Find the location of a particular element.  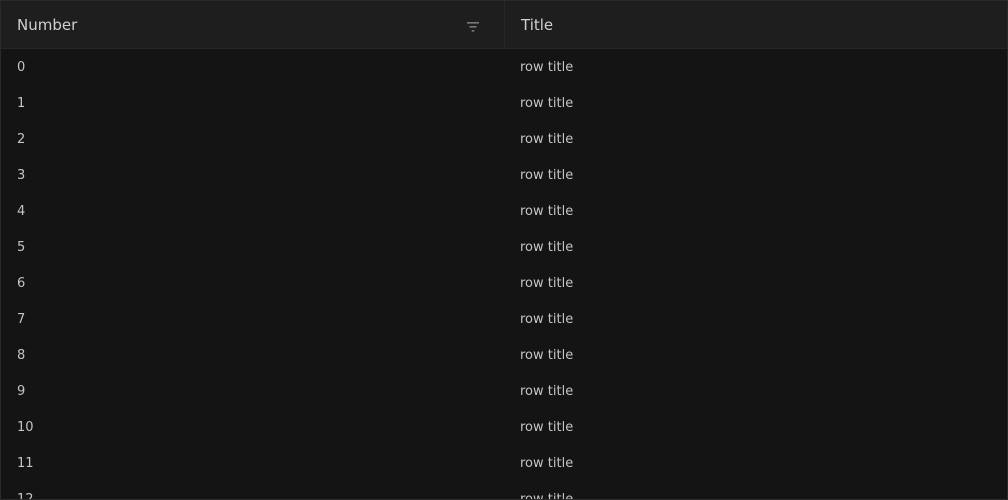

cell-number: 0 is located at coordinates (21, 67).